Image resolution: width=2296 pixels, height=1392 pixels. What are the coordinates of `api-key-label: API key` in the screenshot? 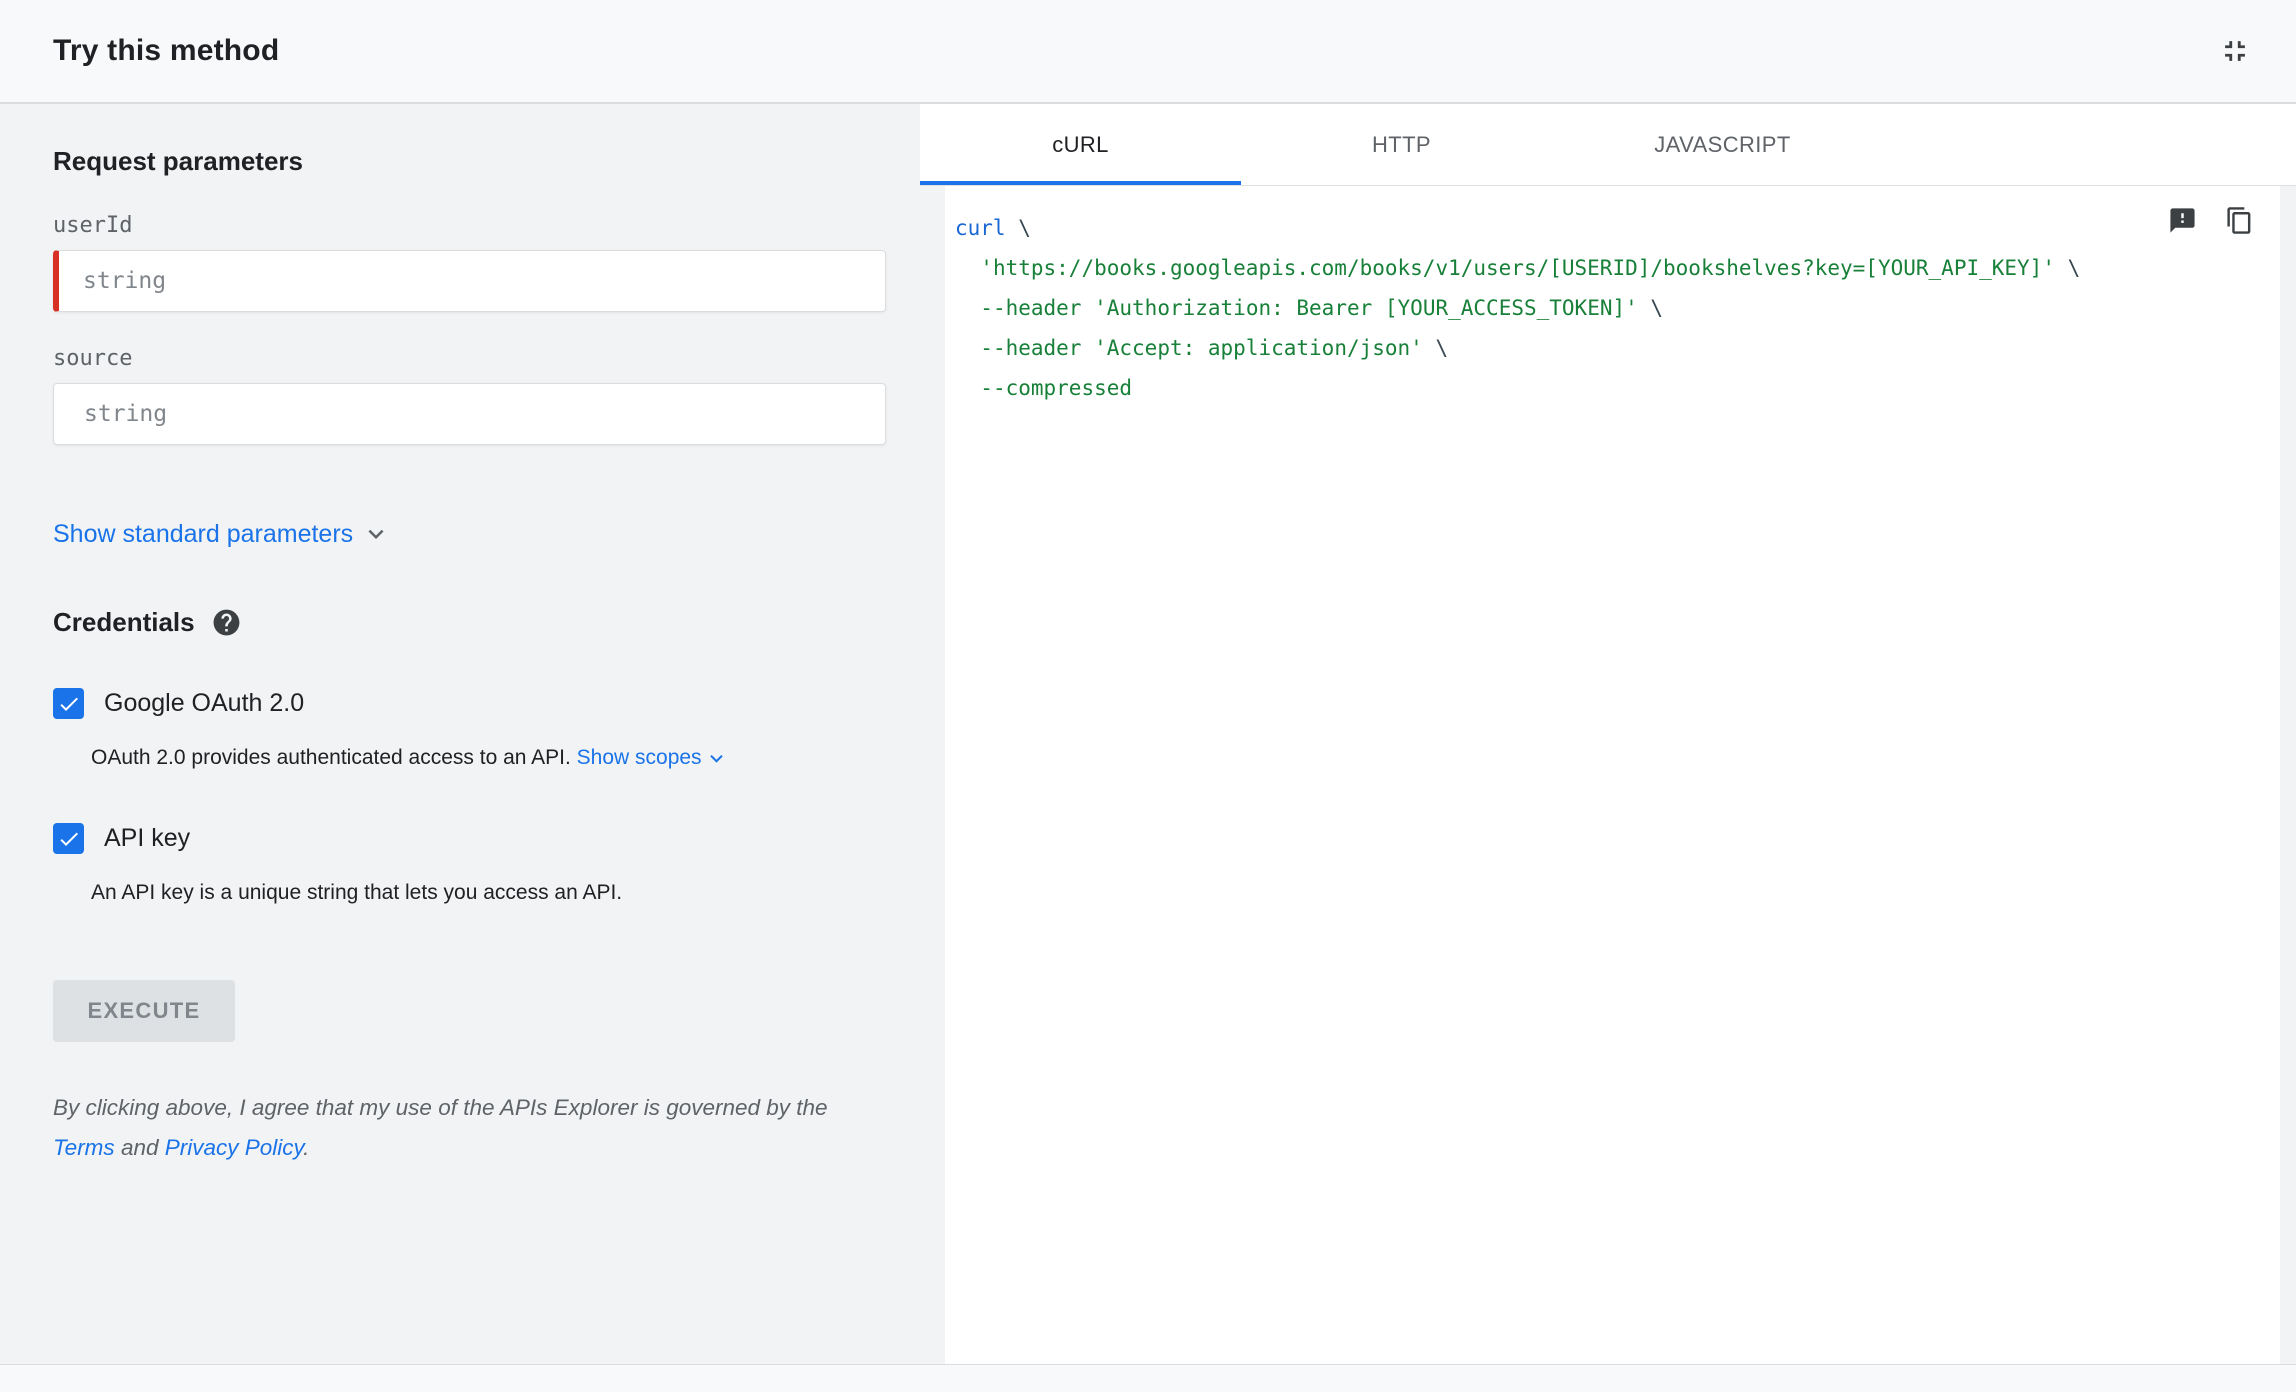 It's located at (147, 838).